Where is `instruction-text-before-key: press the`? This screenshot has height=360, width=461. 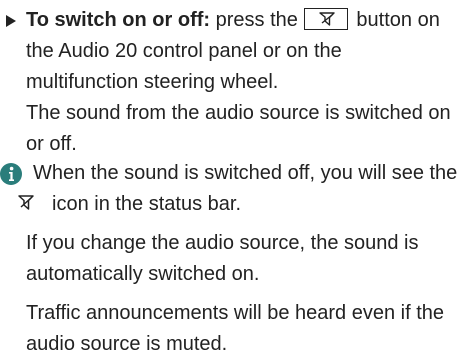 instruction-text-before-key: press the is located at coordinates (254, 20).